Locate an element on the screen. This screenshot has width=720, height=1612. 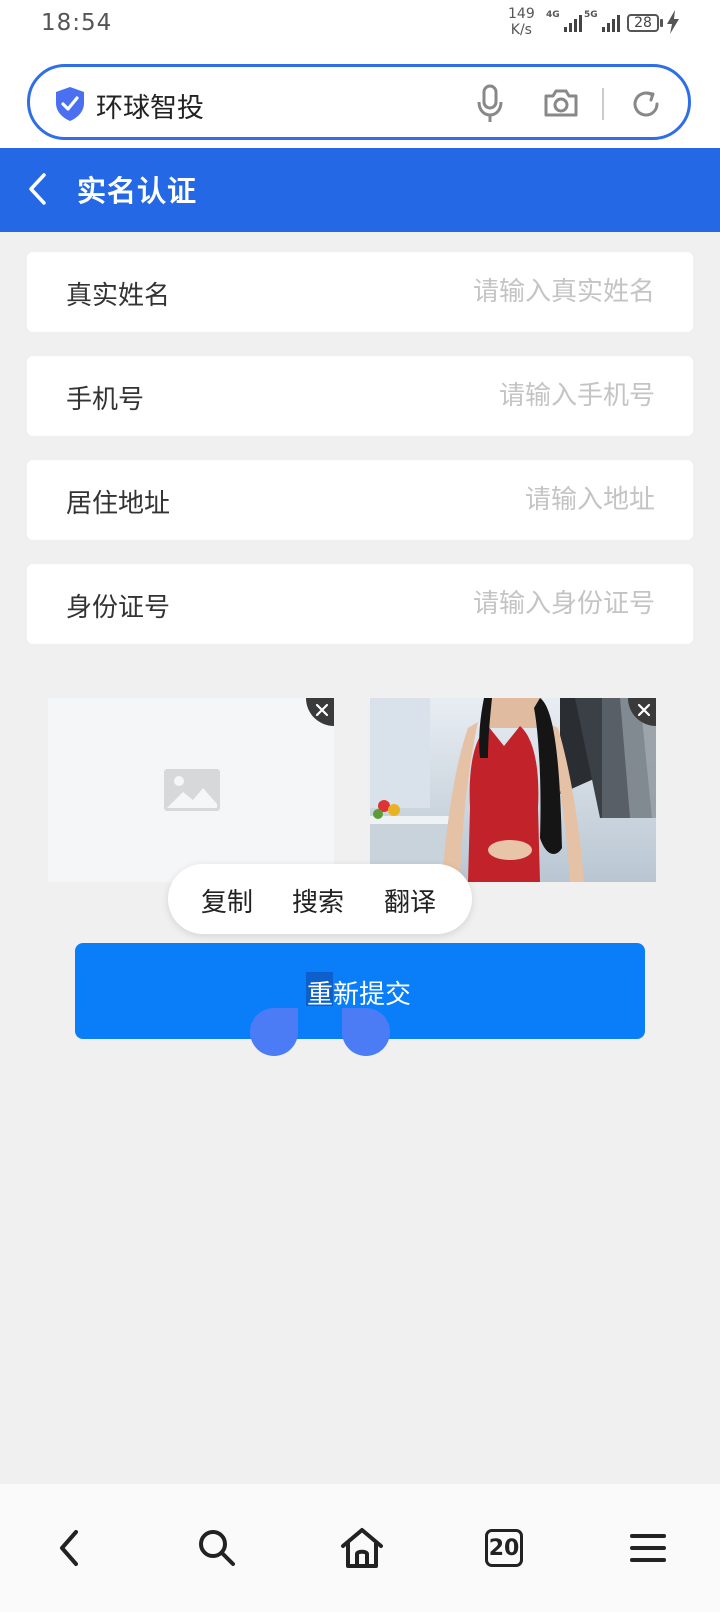
signal-4g-label: 4G is located at coordinates (553, 15).